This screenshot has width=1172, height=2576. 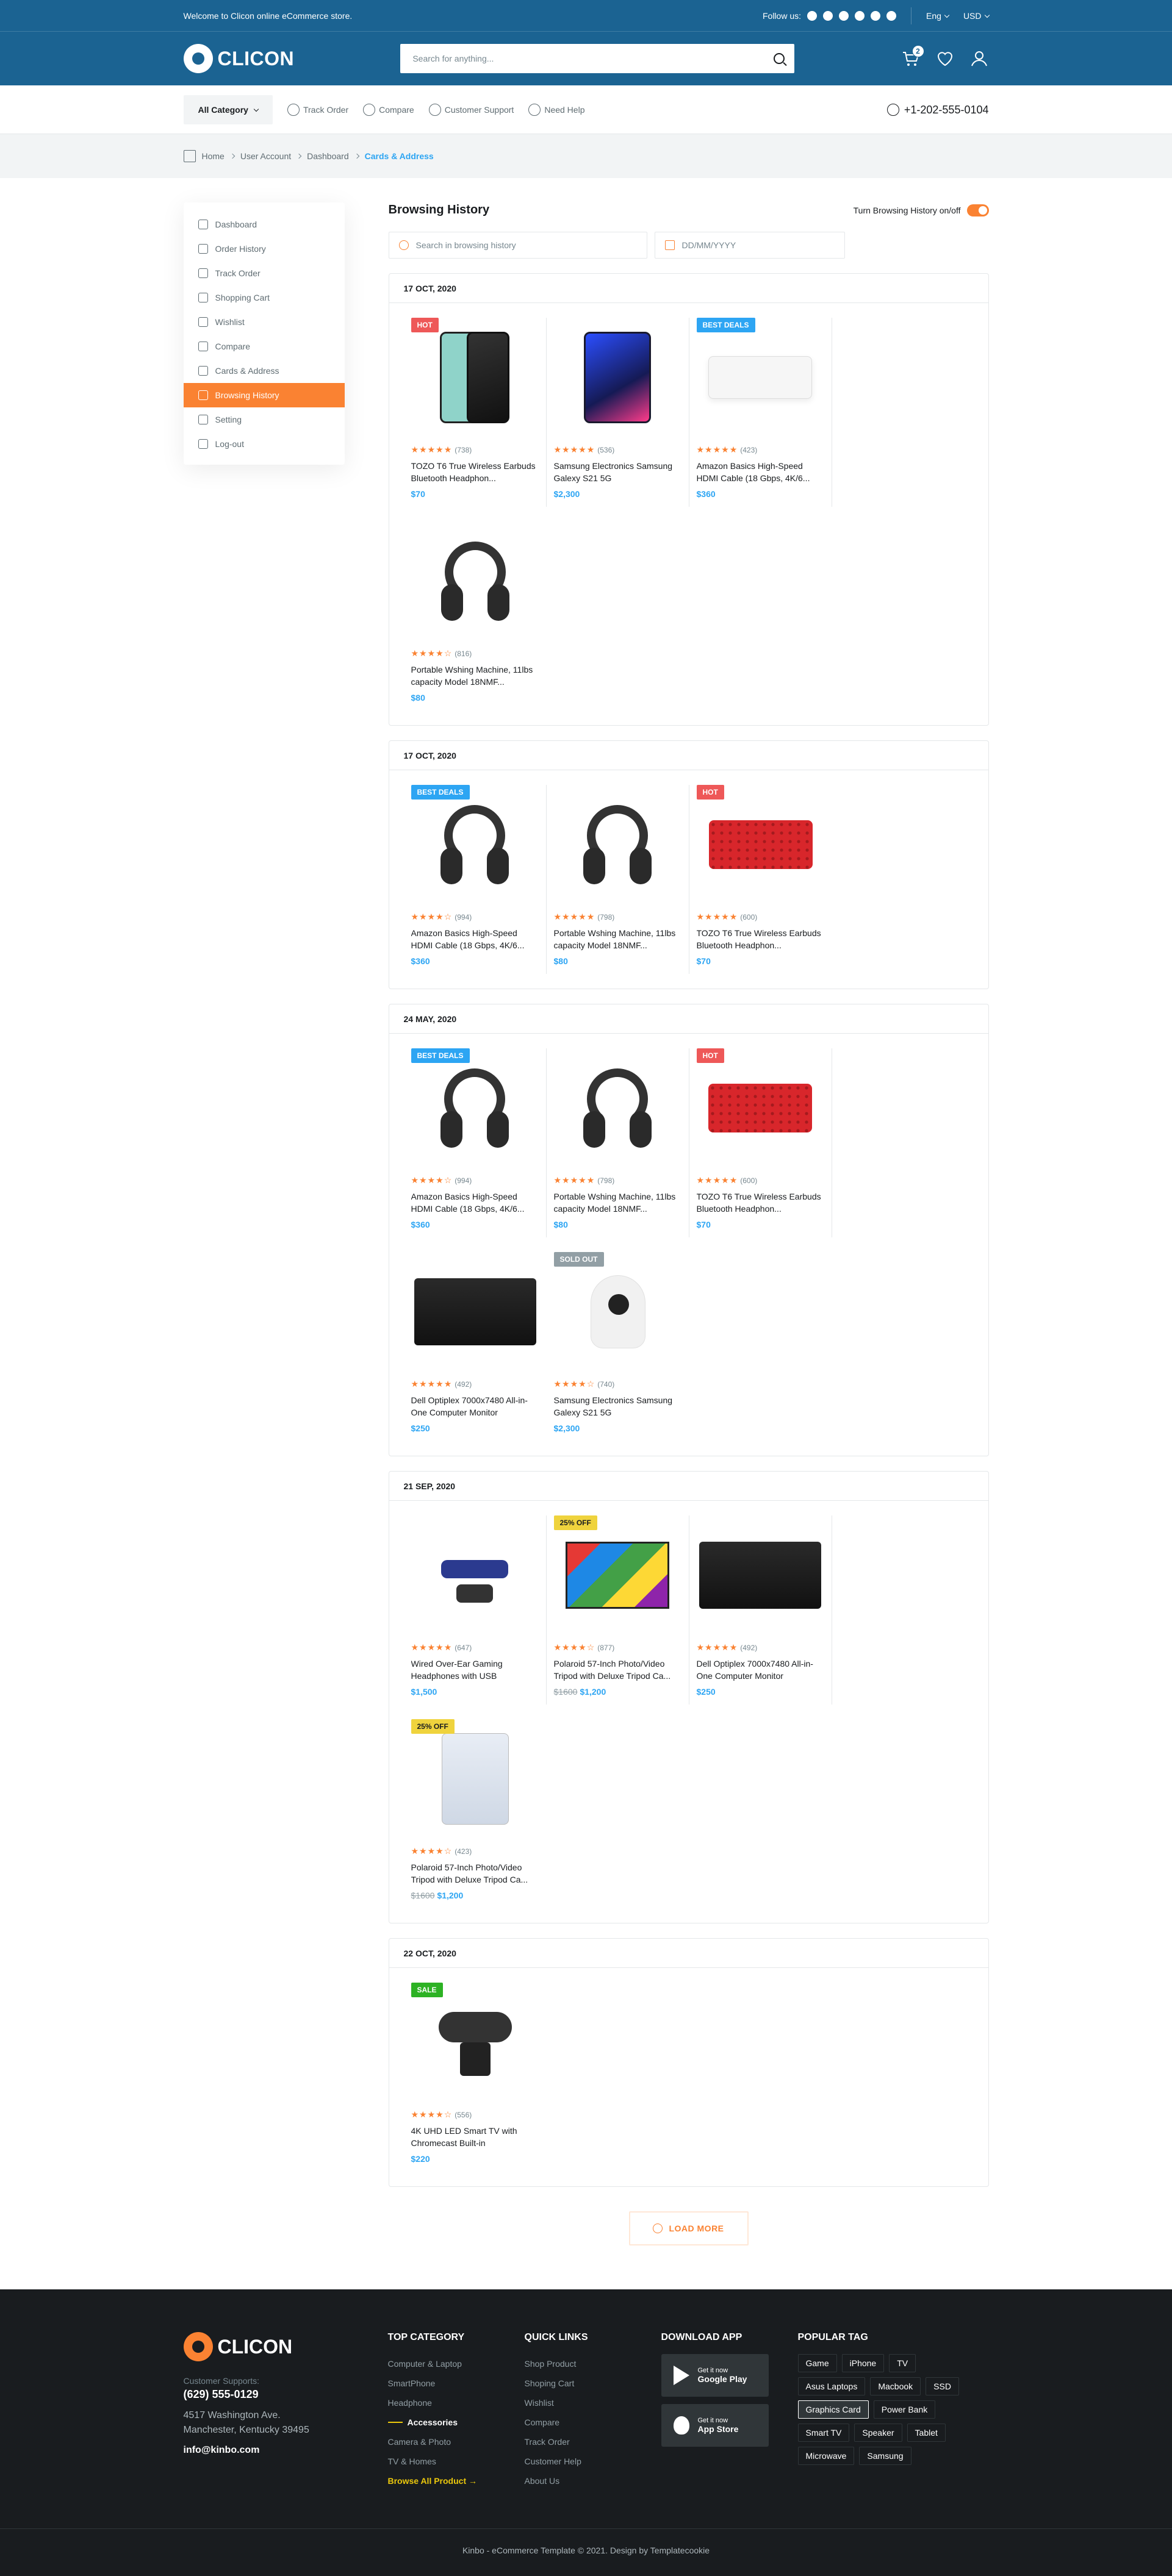 I want to click on support-phone: (629) 555-0129, so click(x=286, y=2394).